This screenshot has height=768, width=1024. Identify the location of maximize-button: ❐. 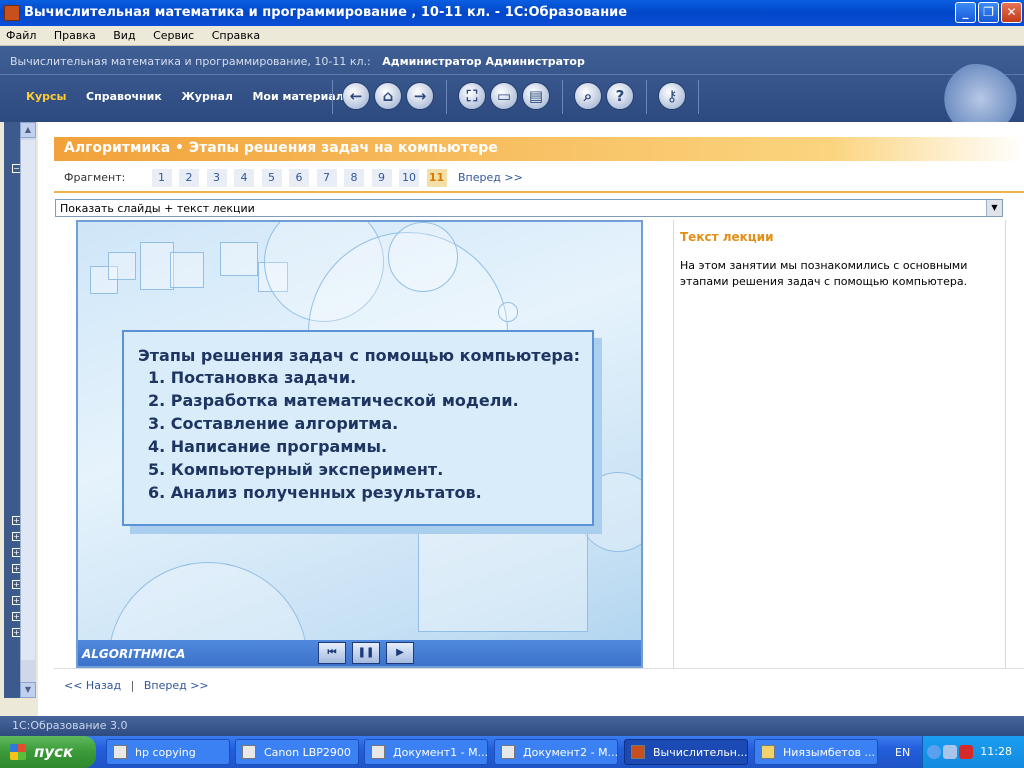
(988, 12).